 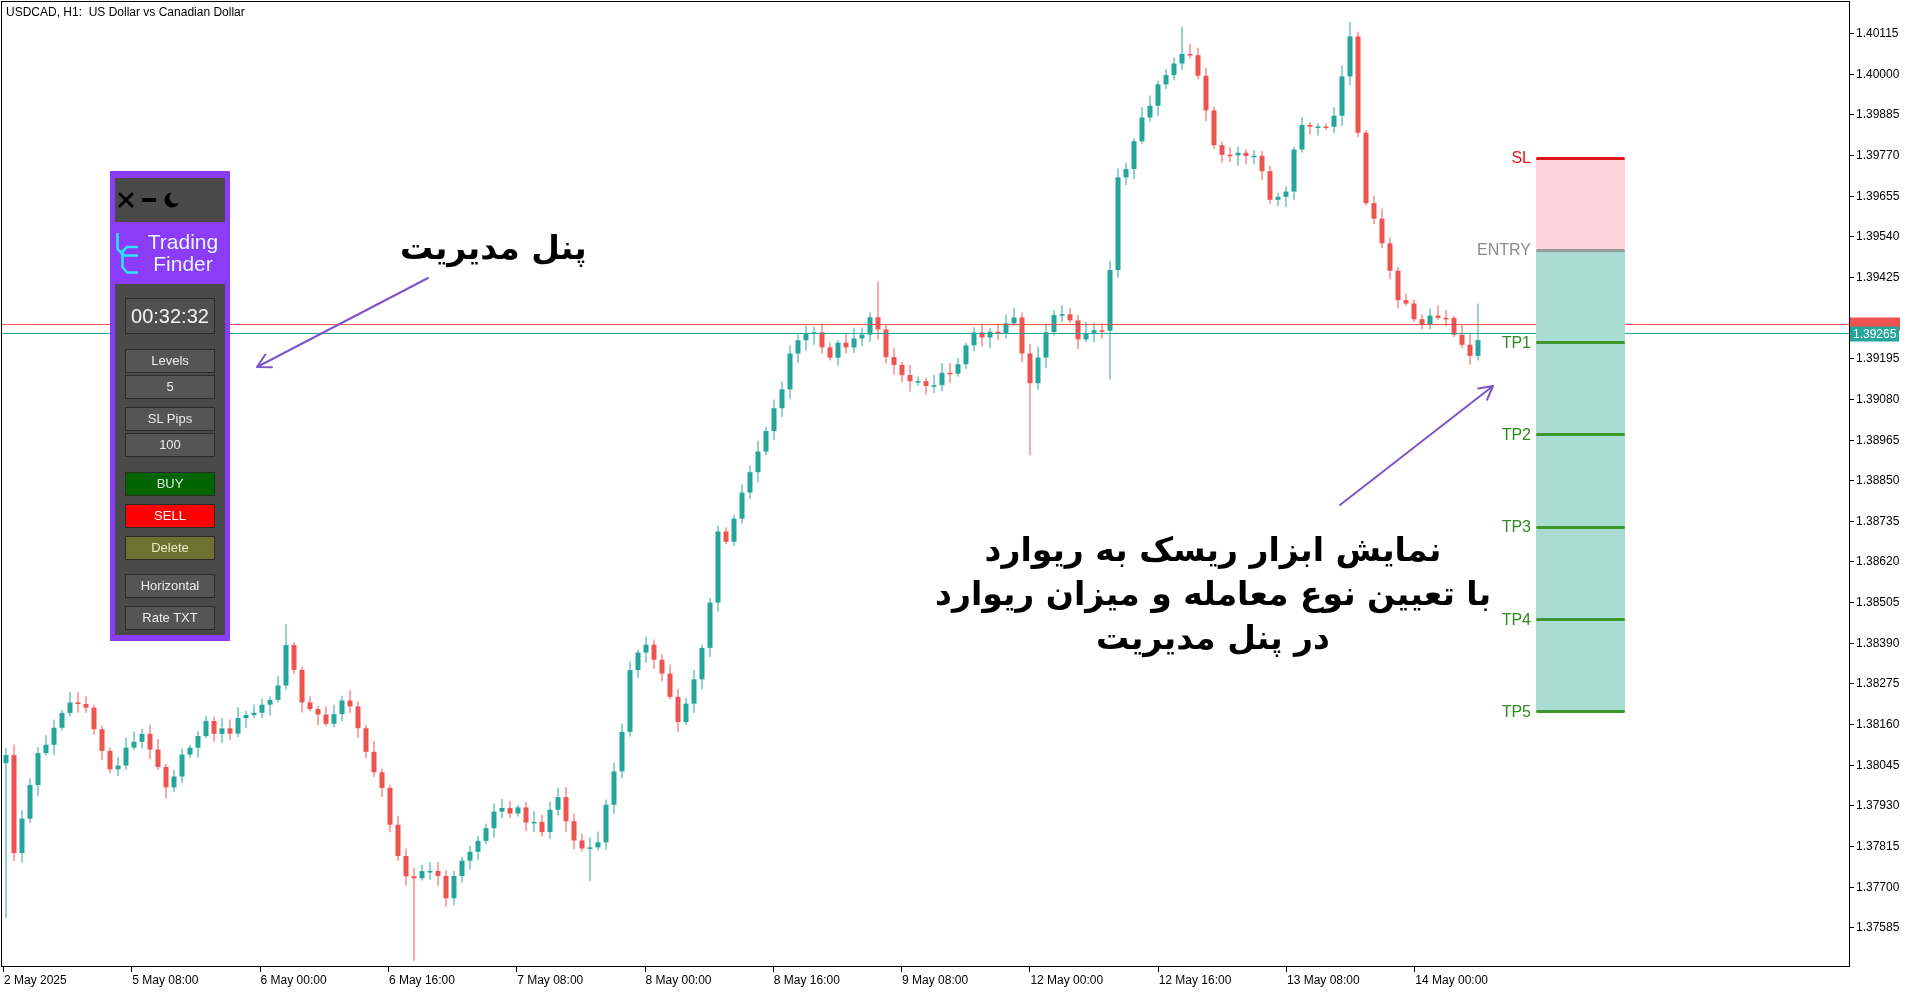 What do you see at coordinates (35, 980) in the screenshot?
I see `time-axis-label: 2 May 2025` at bounding box center [35, 980].